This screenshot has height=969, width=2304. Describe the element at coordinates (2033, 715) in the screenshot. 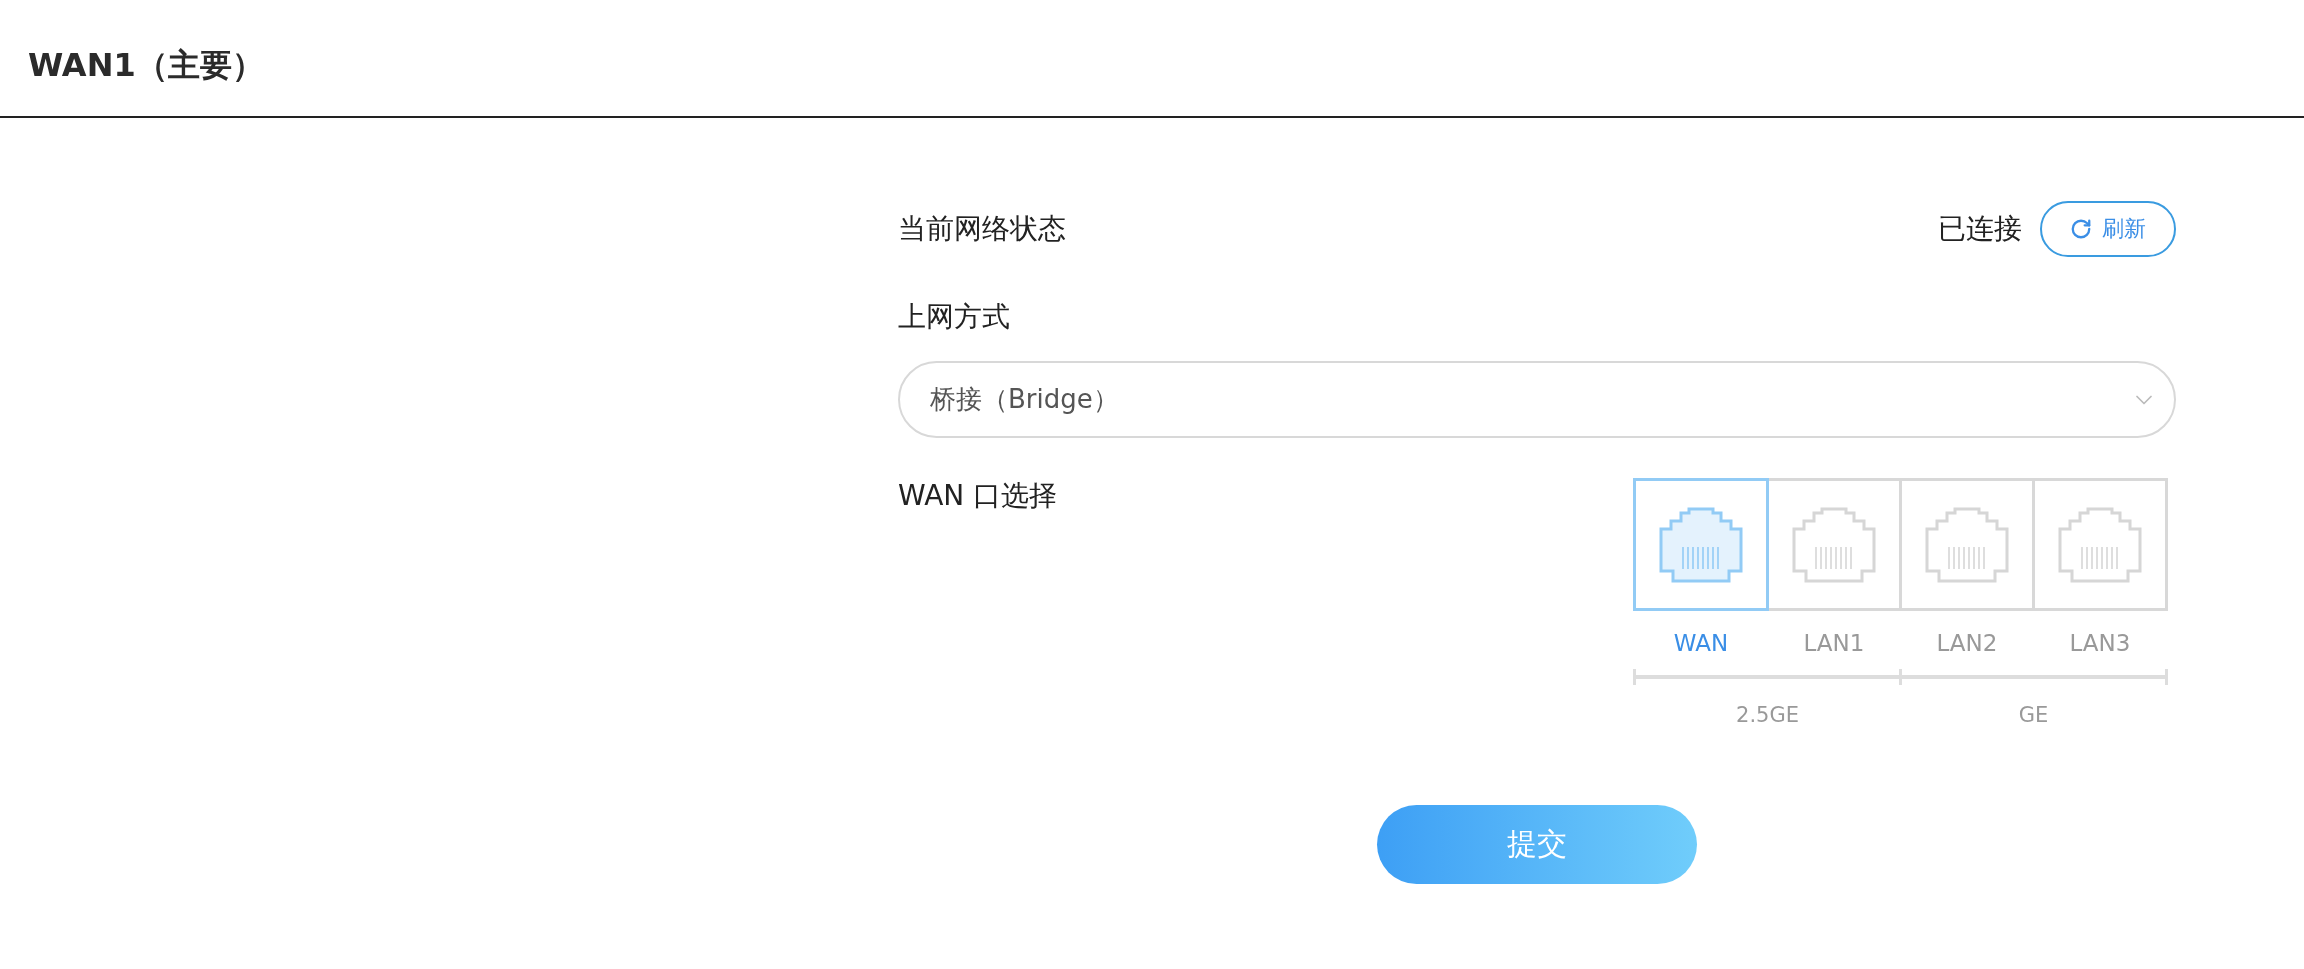

I see `speed-label: GE` at that location.